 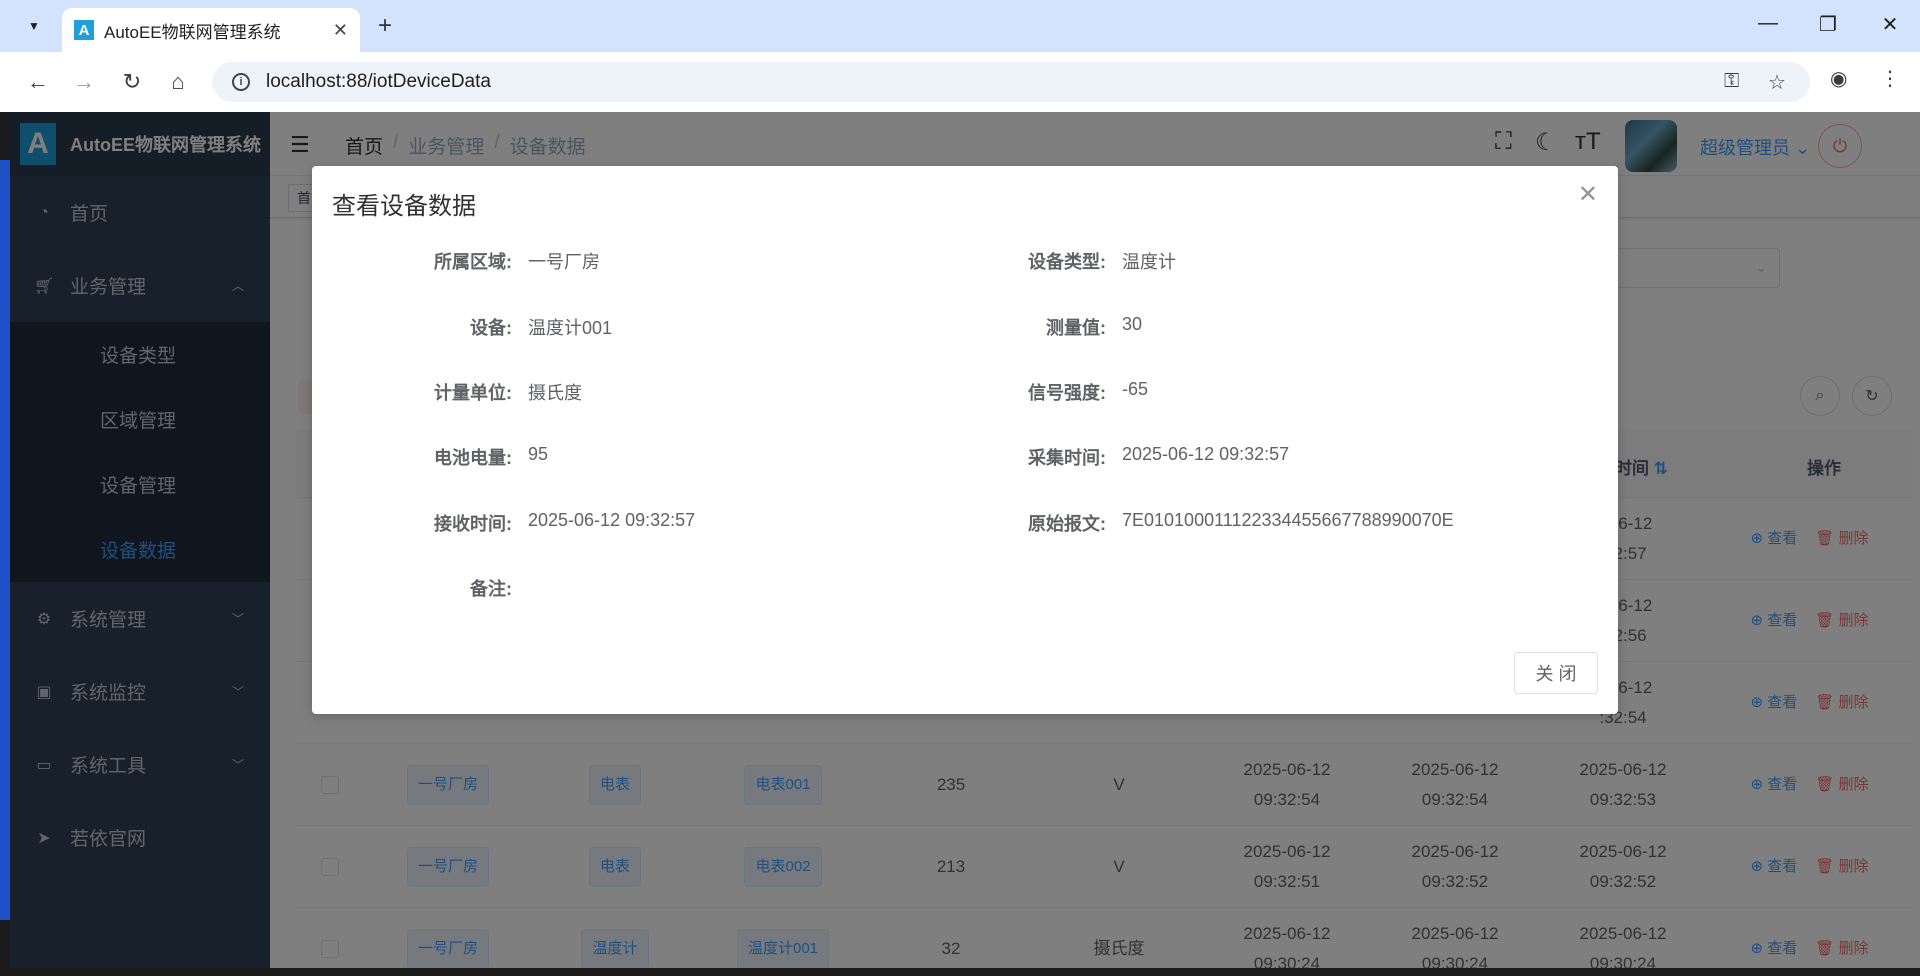 I want to click on field-label-device: 设备:, so click(x=491, y=328).